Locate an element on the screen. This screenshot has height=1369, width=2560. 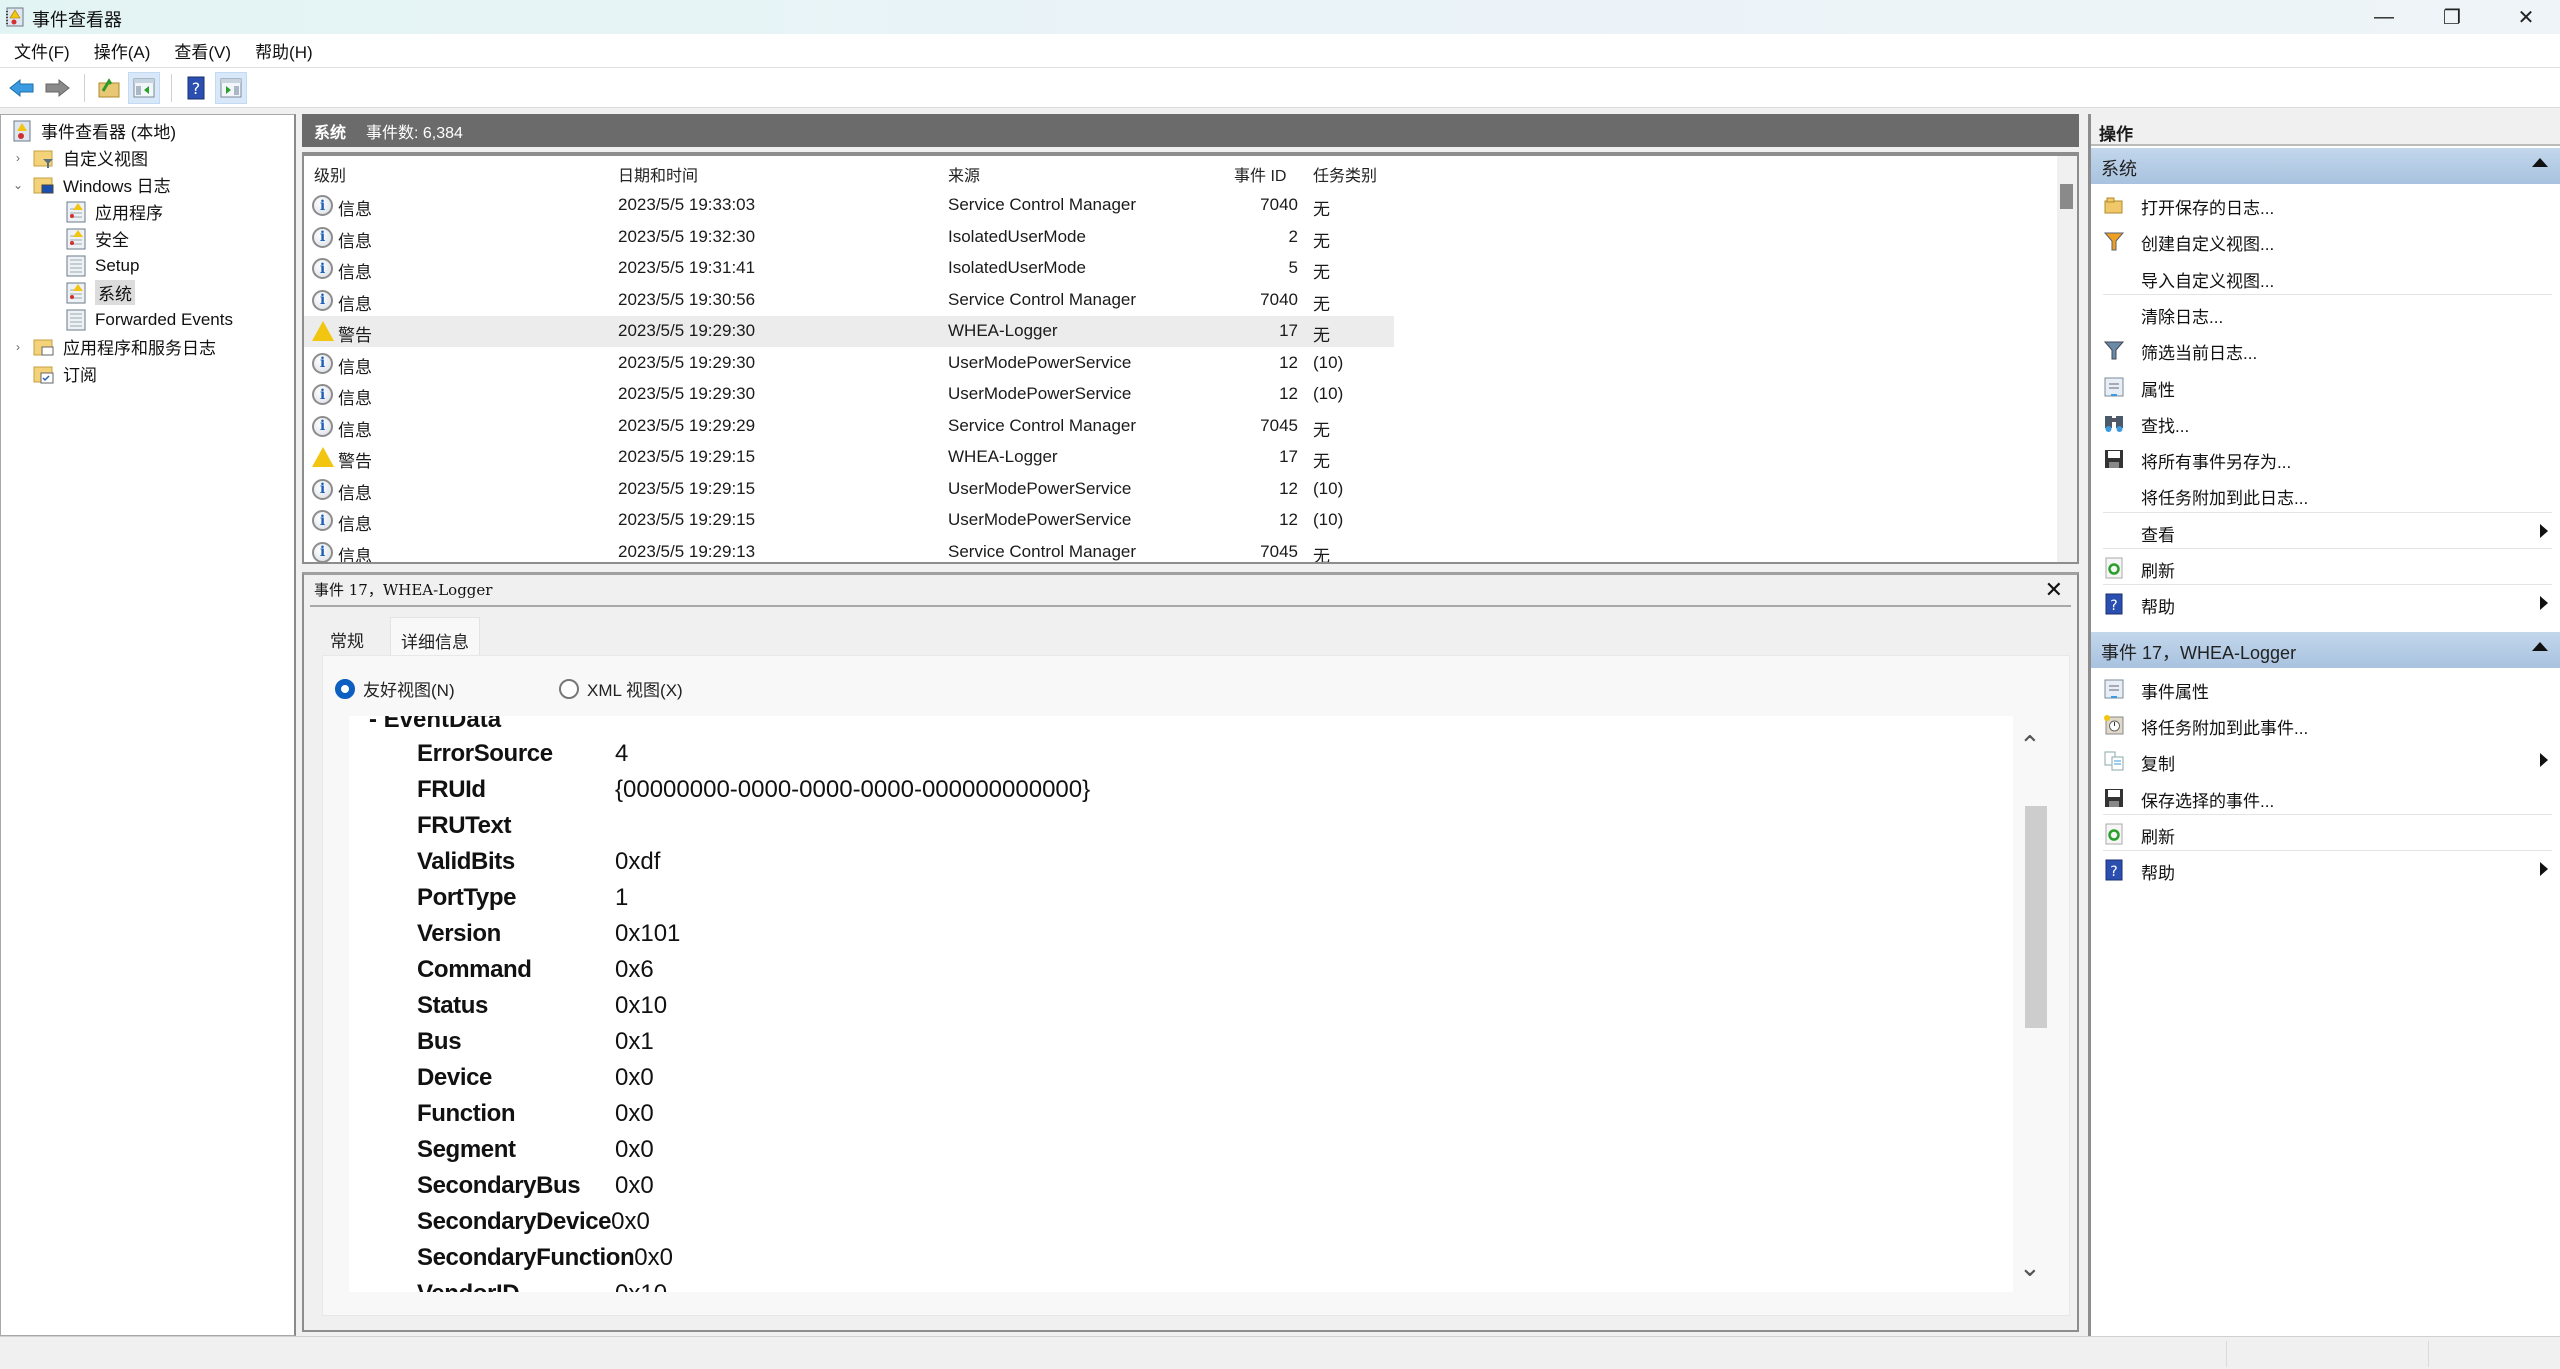
save-icon is located at coordinates (2114, 459).